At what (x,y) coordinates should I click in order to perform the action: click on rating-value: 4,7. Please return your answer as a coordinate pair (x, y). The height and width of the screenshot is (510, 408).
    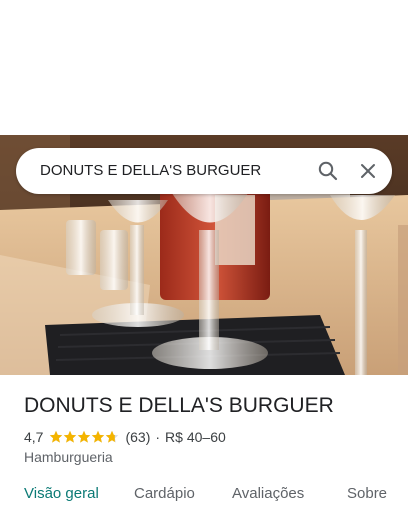
    Looking at the image, I should click on (34, 437).